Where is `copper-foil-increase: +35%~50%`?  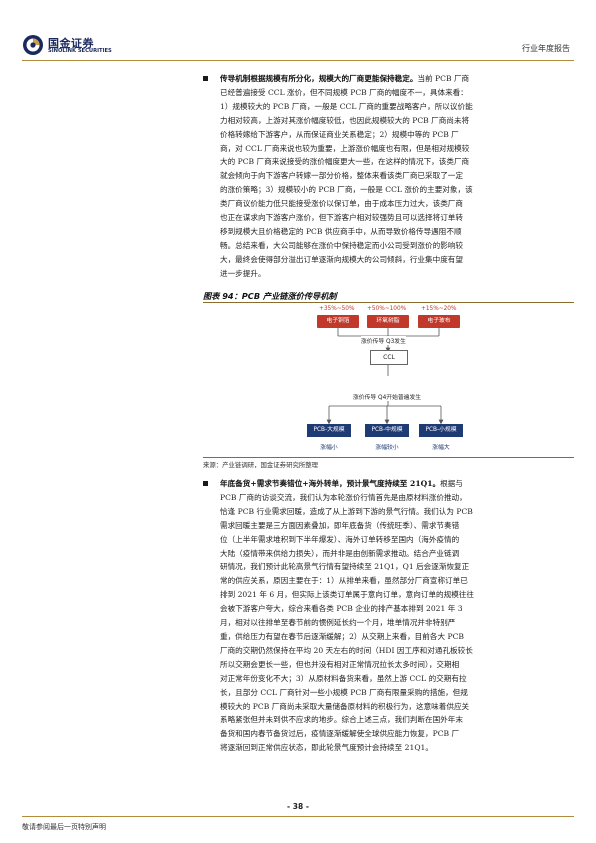 copper-foil-increase: +35%~50% is located at coordinates (337, 309).